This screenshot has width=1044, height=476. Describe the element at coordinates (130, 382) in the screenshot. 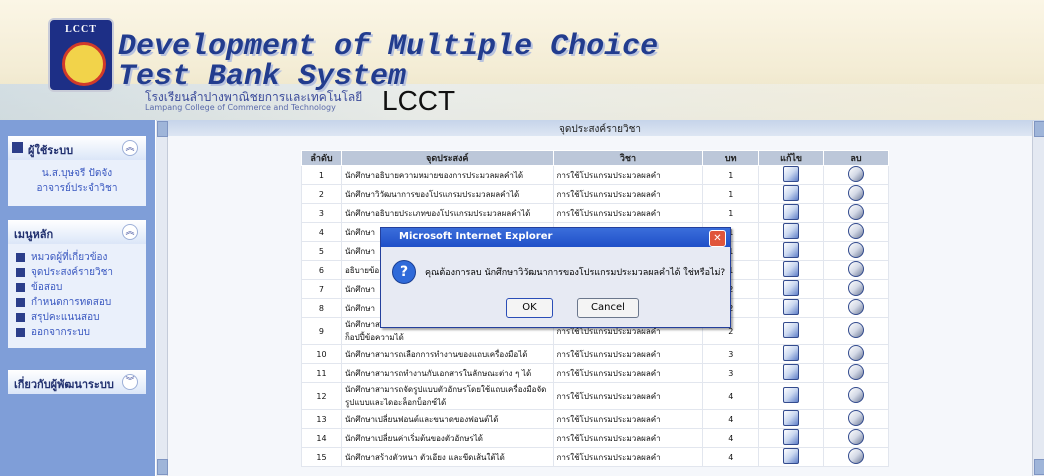

I see `expand-icon: ︾` at that location.